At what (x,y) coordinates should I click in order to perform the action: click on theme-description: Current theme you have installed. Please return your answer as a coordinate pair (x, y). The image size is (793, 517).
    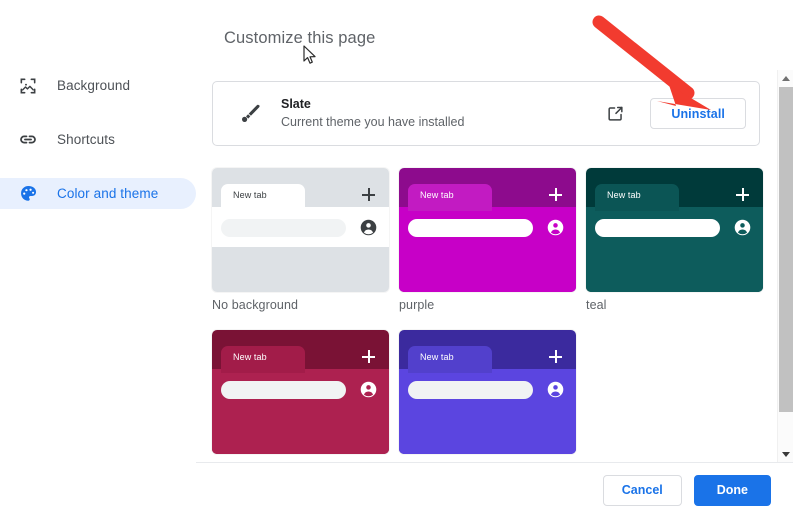
    Looking at the image, I should click on (373, 122).